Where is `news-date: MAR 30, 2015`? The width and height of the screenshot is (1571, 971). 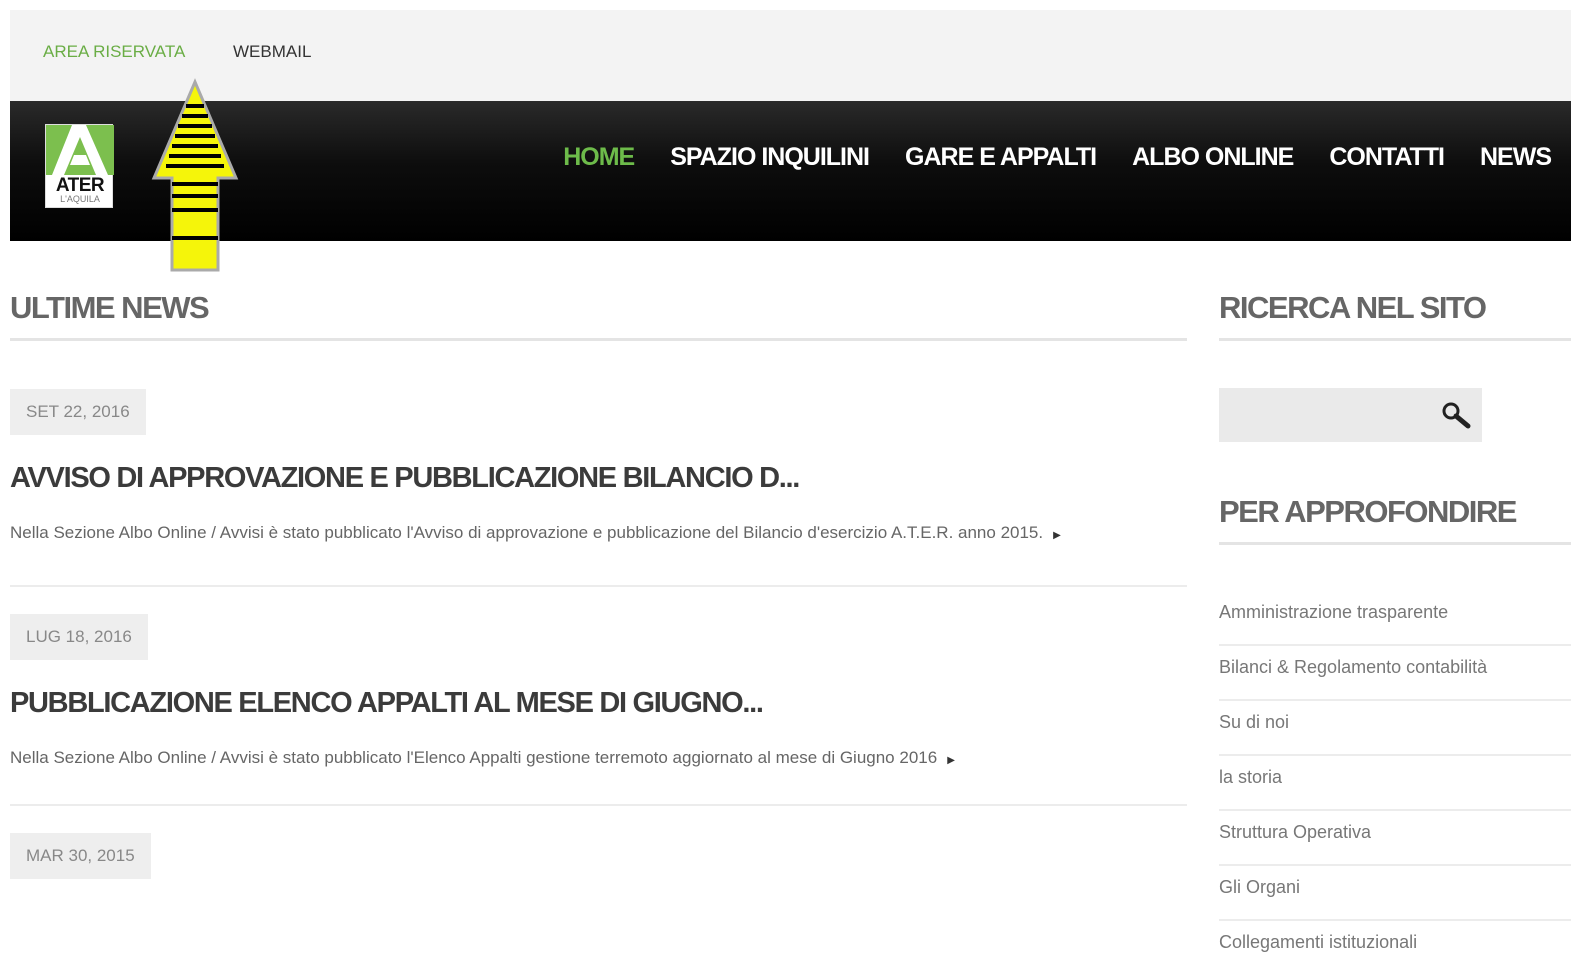 news-date: MAR 30, 2015 is located at coordinates (80, 856).